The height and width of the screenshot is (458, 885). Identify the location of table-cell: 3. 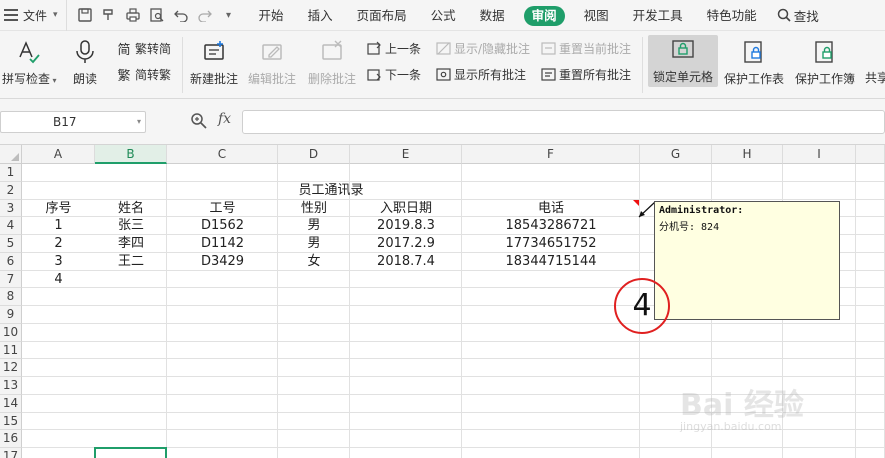
(58, 262).